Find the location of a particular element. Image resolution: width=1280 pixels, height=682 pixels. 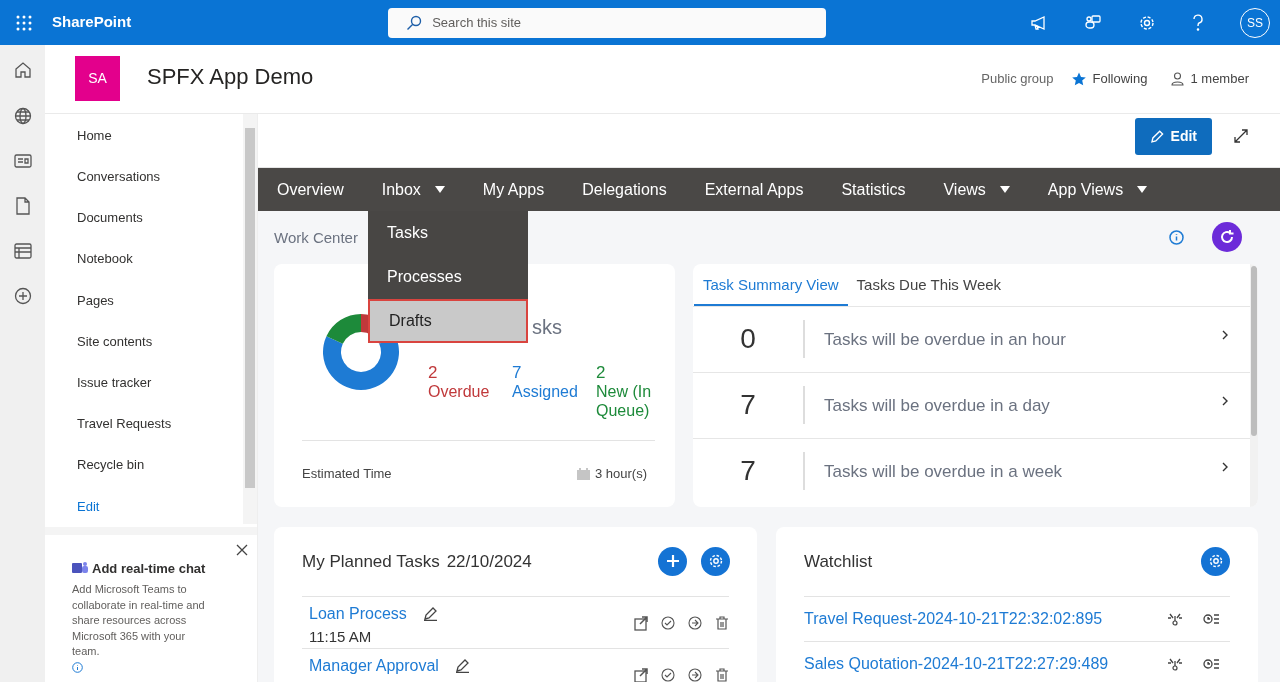

group-privacy: Public group is located at coordinates (1017, 79).